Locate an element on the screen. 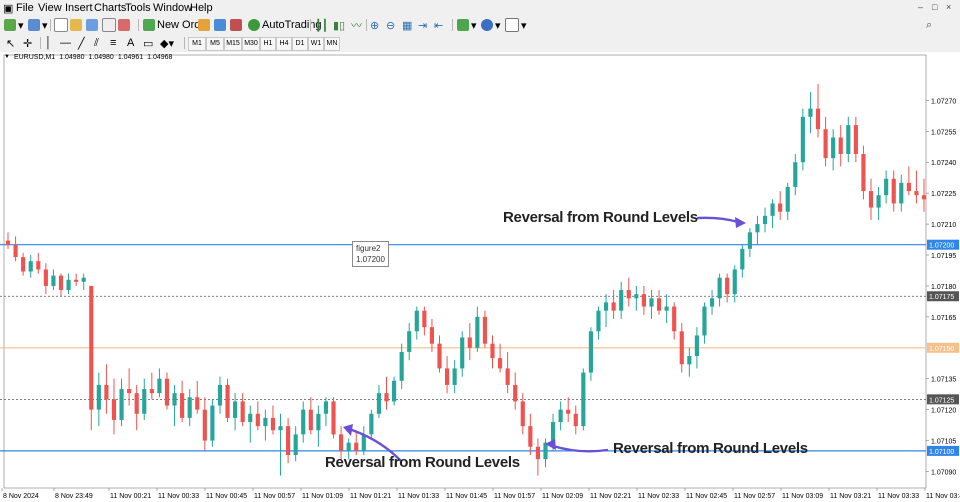 This screenshot has width=960, height=502. app-icon: ▣ is located at coordinates (8, 8).